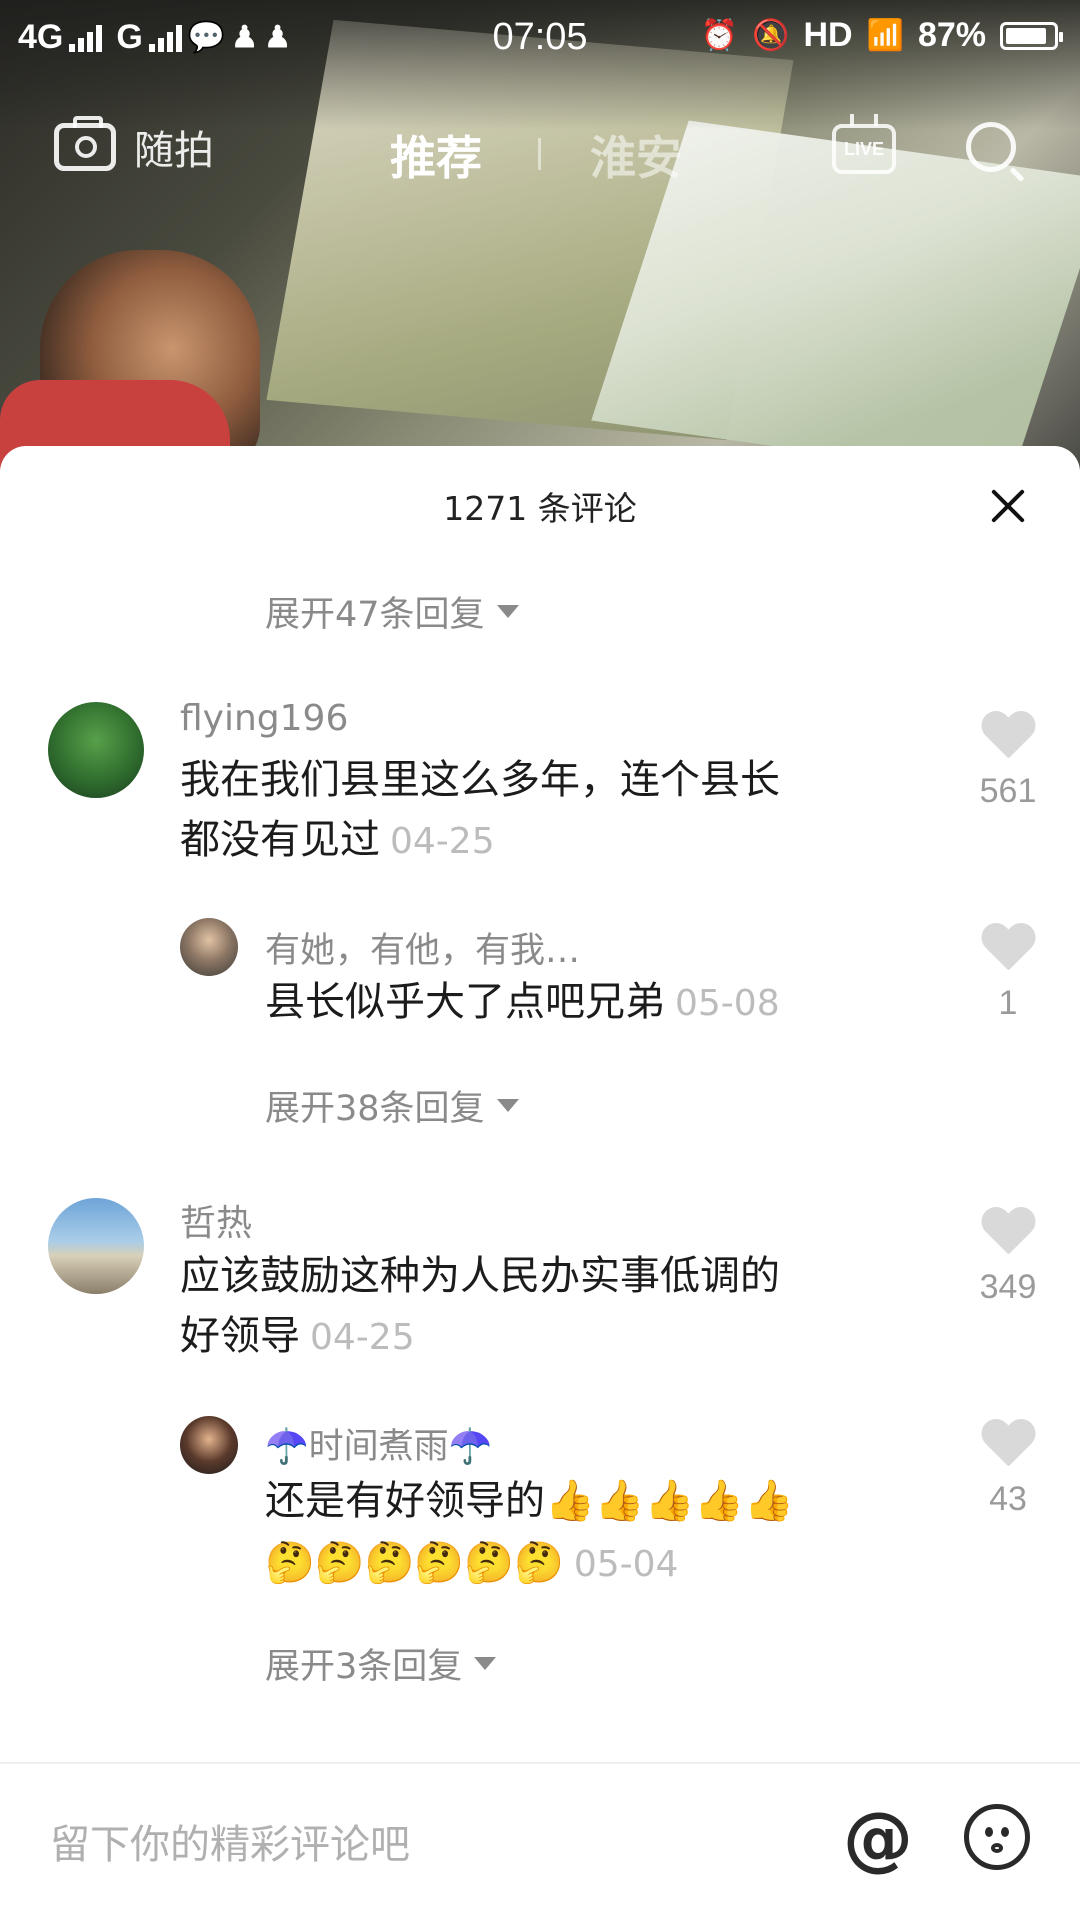 This screenshot has height=1920, width=1080. What do you see at coordinates (405, 1501) in the screenshot?
I see `reply-text-content: 还是有好领导的` at bounding box center [405, 1501].